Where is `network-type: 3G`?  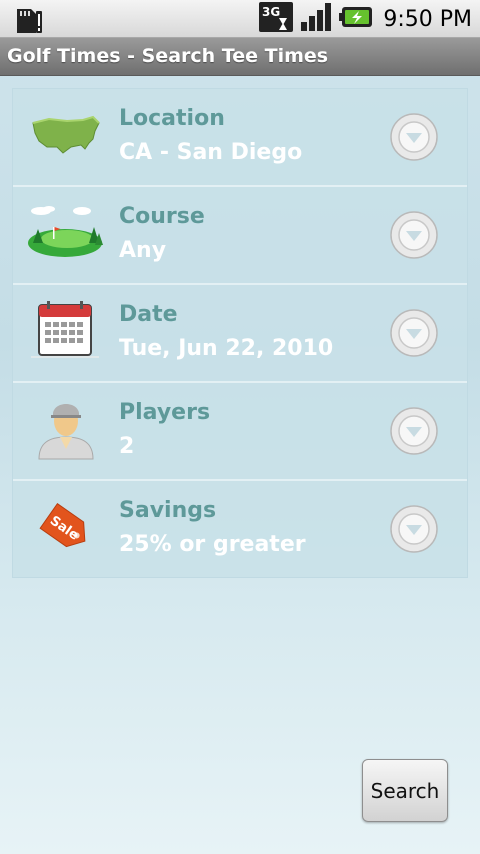
network-type: 3G is located at coordinates (271, 12).